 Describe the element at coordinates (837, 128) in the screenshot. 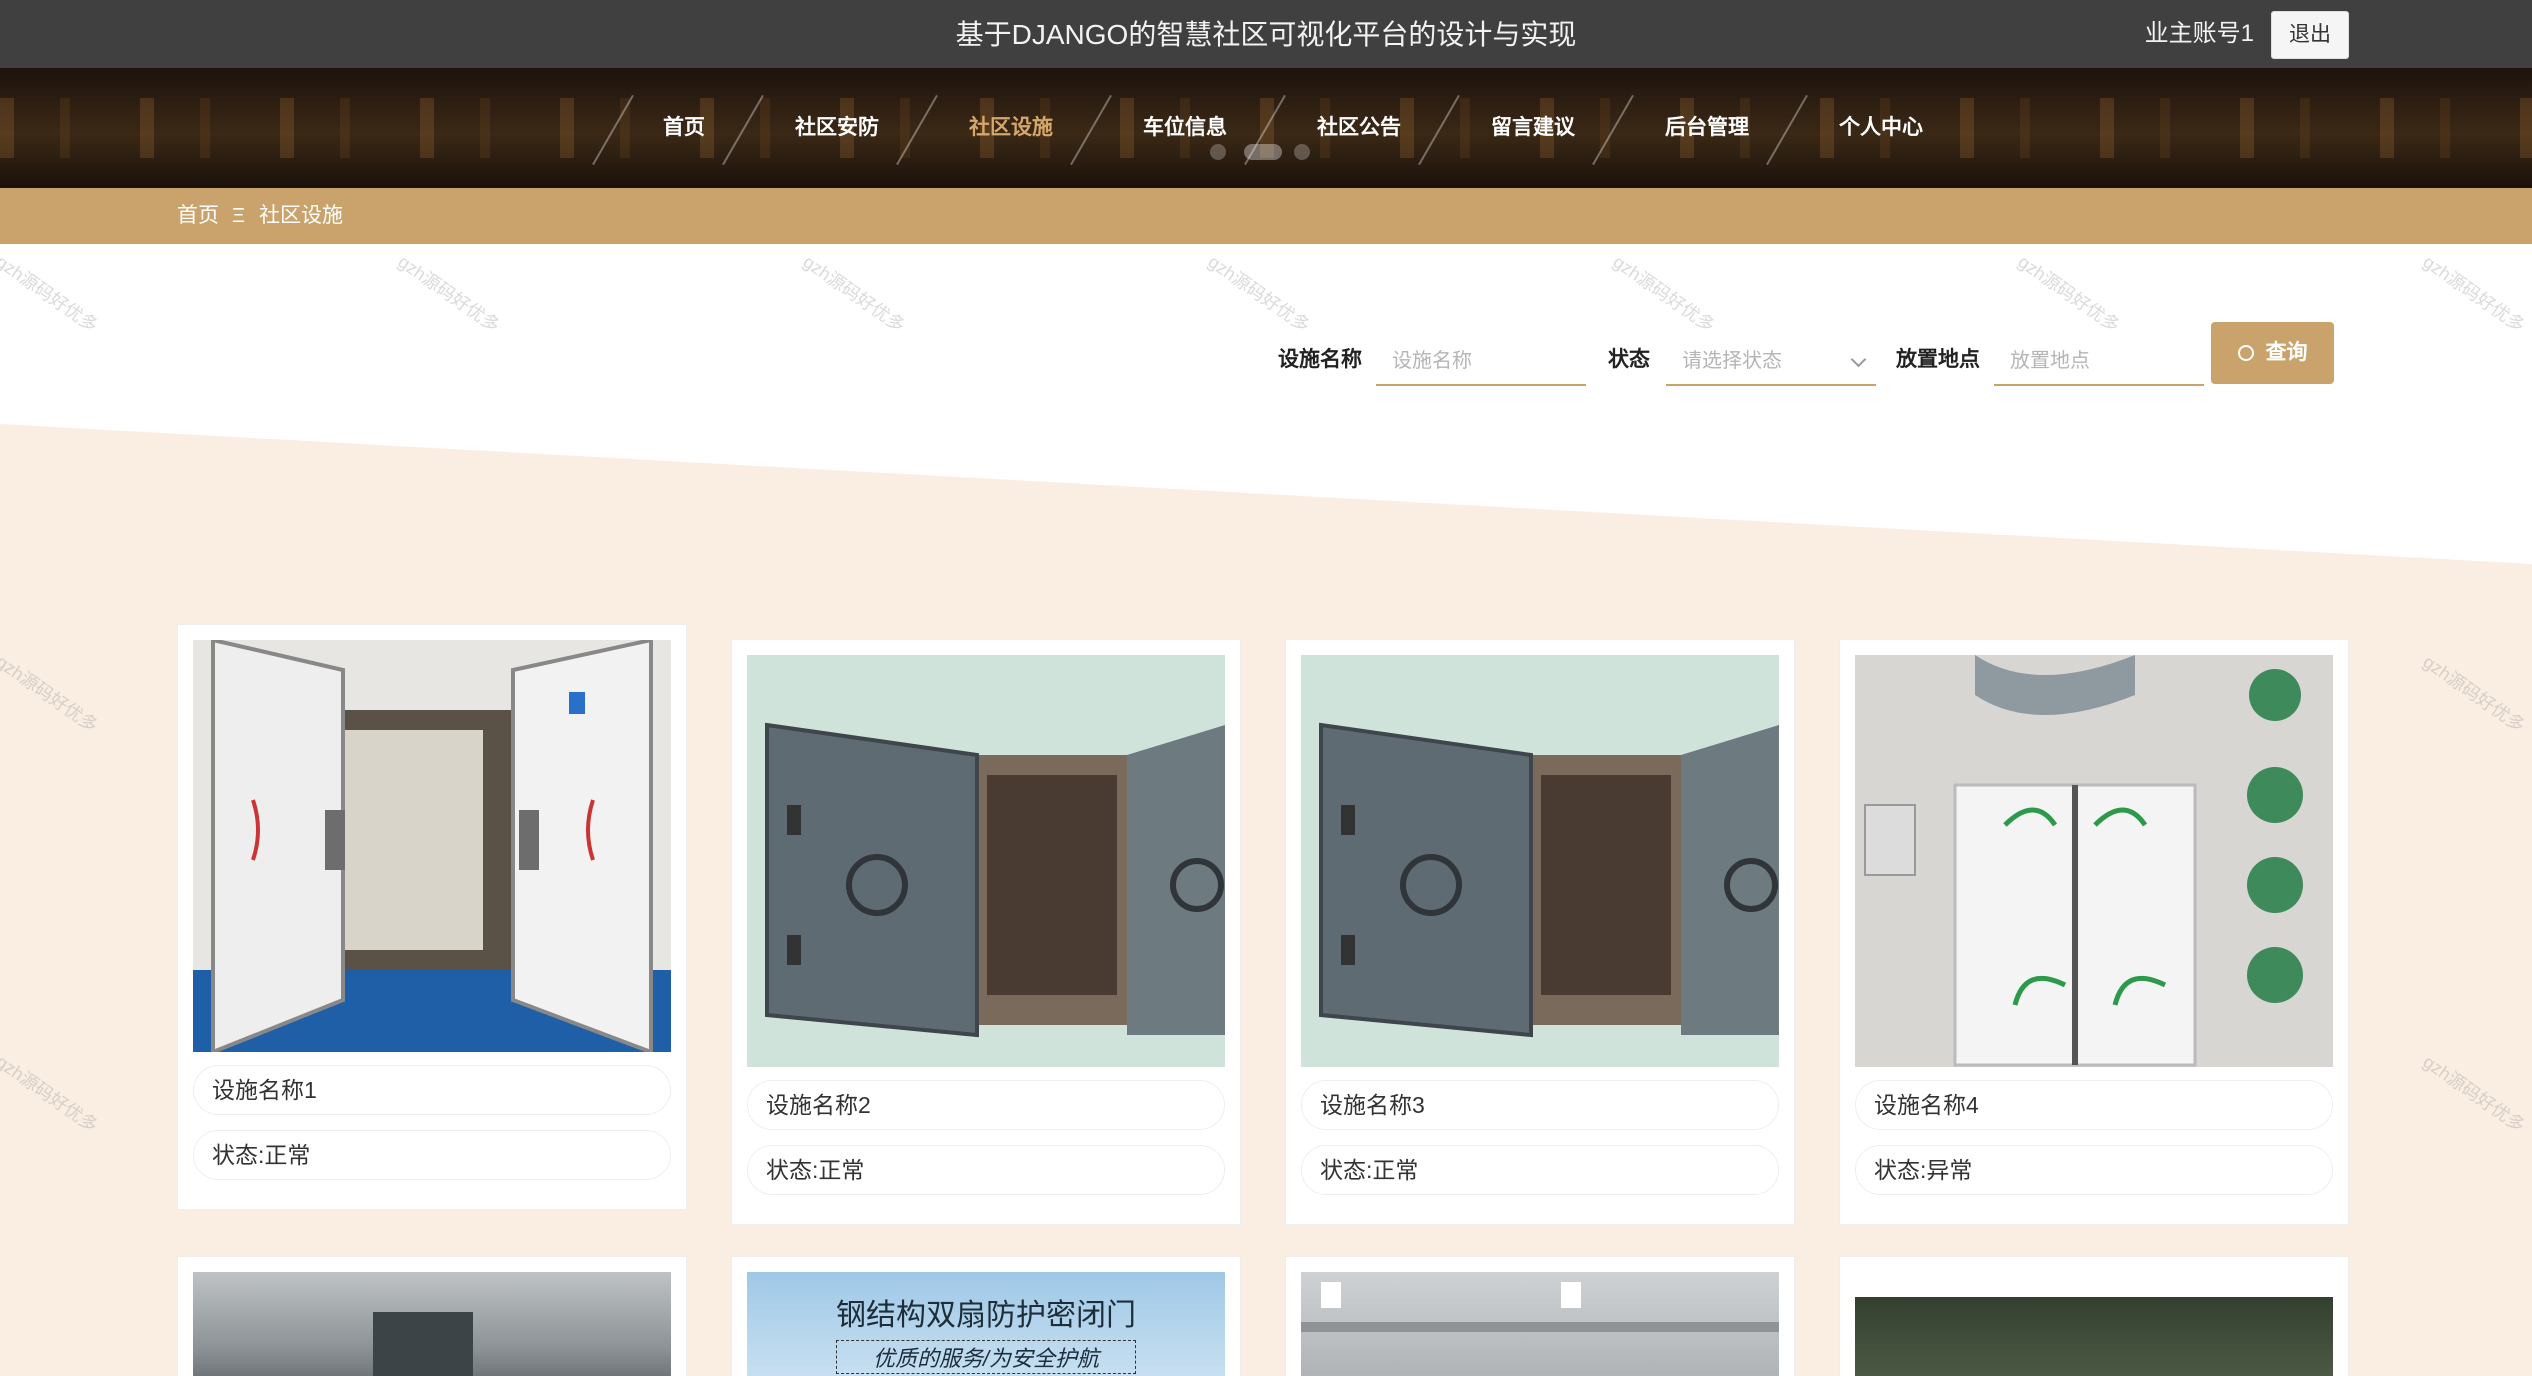

I see `nav-item-security: 社区安防` at that location.